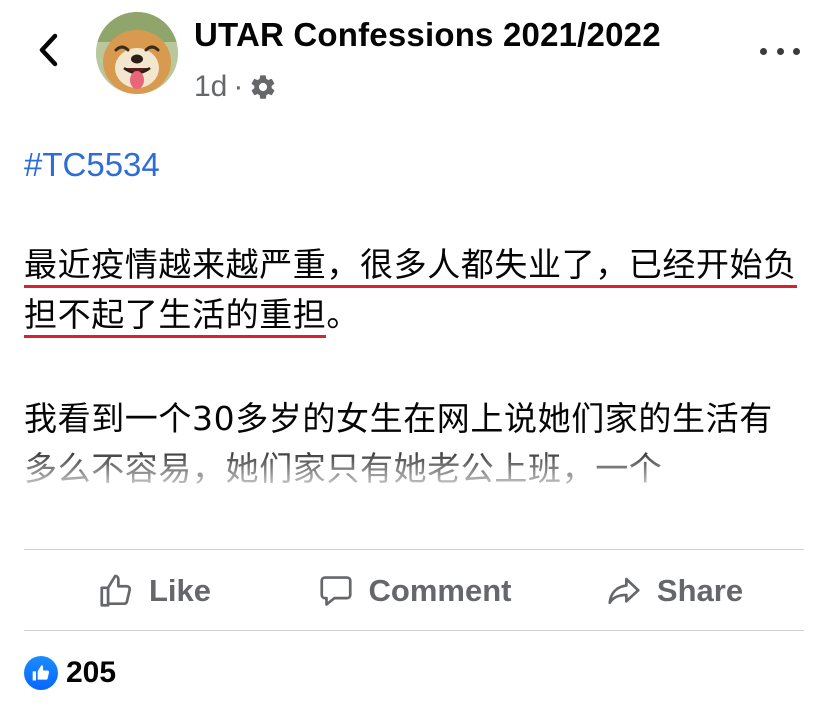 This screenshot has width=828, height=725. Describe the element at coordinates (414, 630) in the screenshot. I see `divider-bottom` at that location.